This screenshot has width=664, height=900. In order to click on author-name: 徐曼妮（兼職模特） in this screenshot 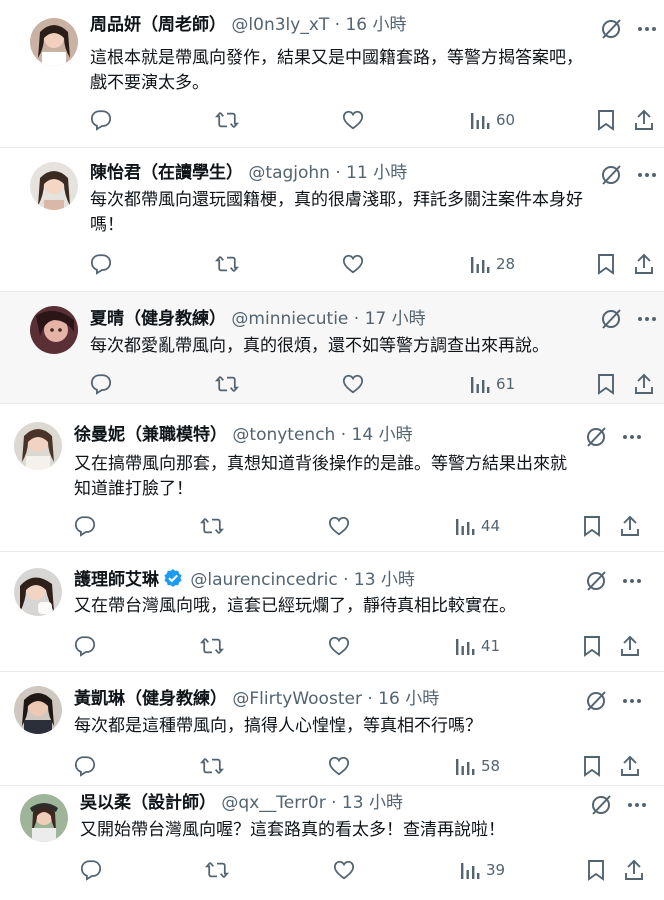, I will do `click(150, 435)`.